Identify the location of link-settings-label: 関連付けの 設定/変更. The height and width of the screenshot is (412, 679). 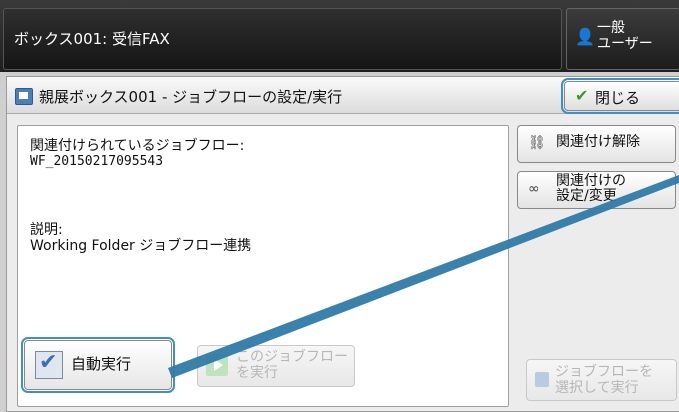
(591, 189).